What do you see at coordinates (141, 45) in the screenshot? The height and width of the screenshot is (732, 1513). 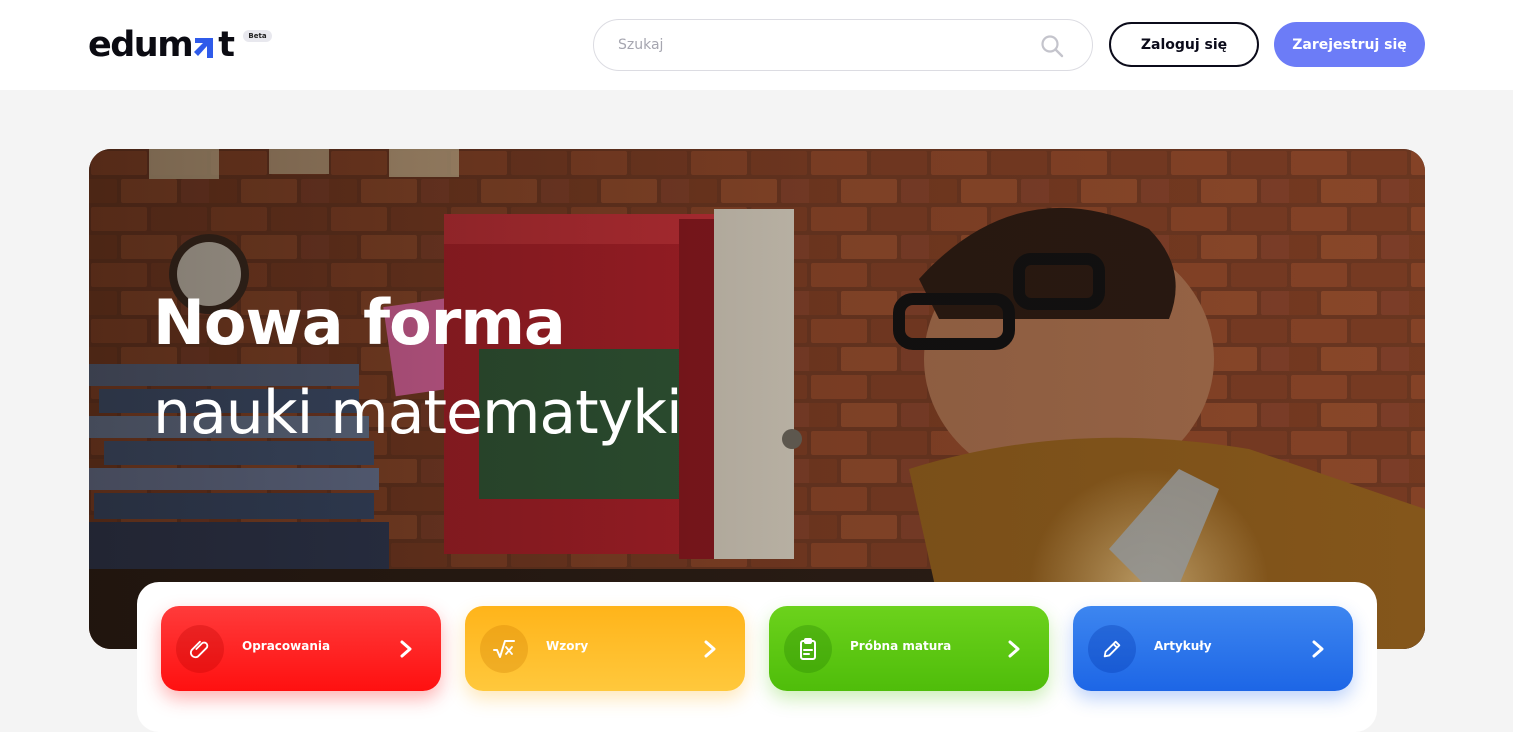 I see `logo-text-start: edum` at bounding box center [141, 45].